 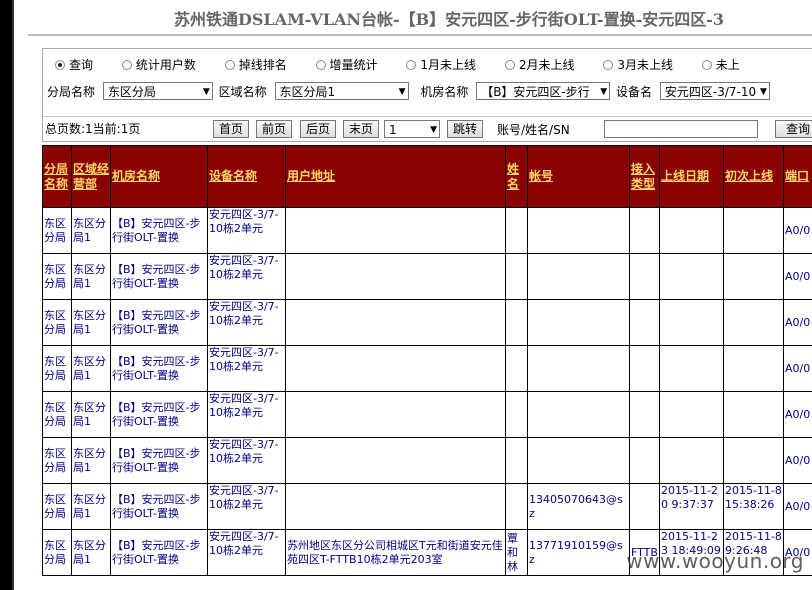 What do you see at coordinates (543, 91) in the screenshot?
I see `room-select: 【B】安元四区-步行 ▼` at bounding box center [543, 91].